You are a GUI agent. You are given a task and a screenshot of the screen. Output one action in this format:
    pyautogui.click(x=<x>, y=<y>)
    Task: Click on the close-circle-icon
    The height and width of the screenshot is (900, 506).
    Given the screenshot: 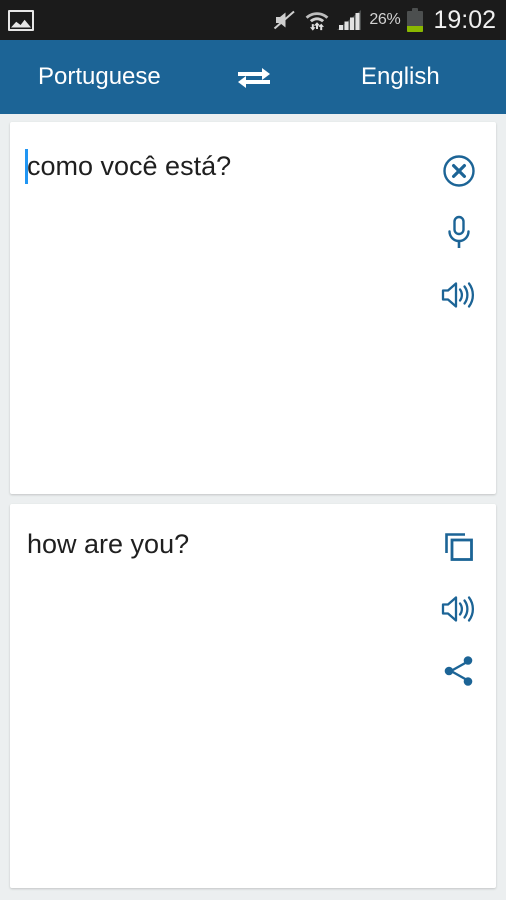 What is the action you would take?
    pyautogui.click(x=459, y=171)
    